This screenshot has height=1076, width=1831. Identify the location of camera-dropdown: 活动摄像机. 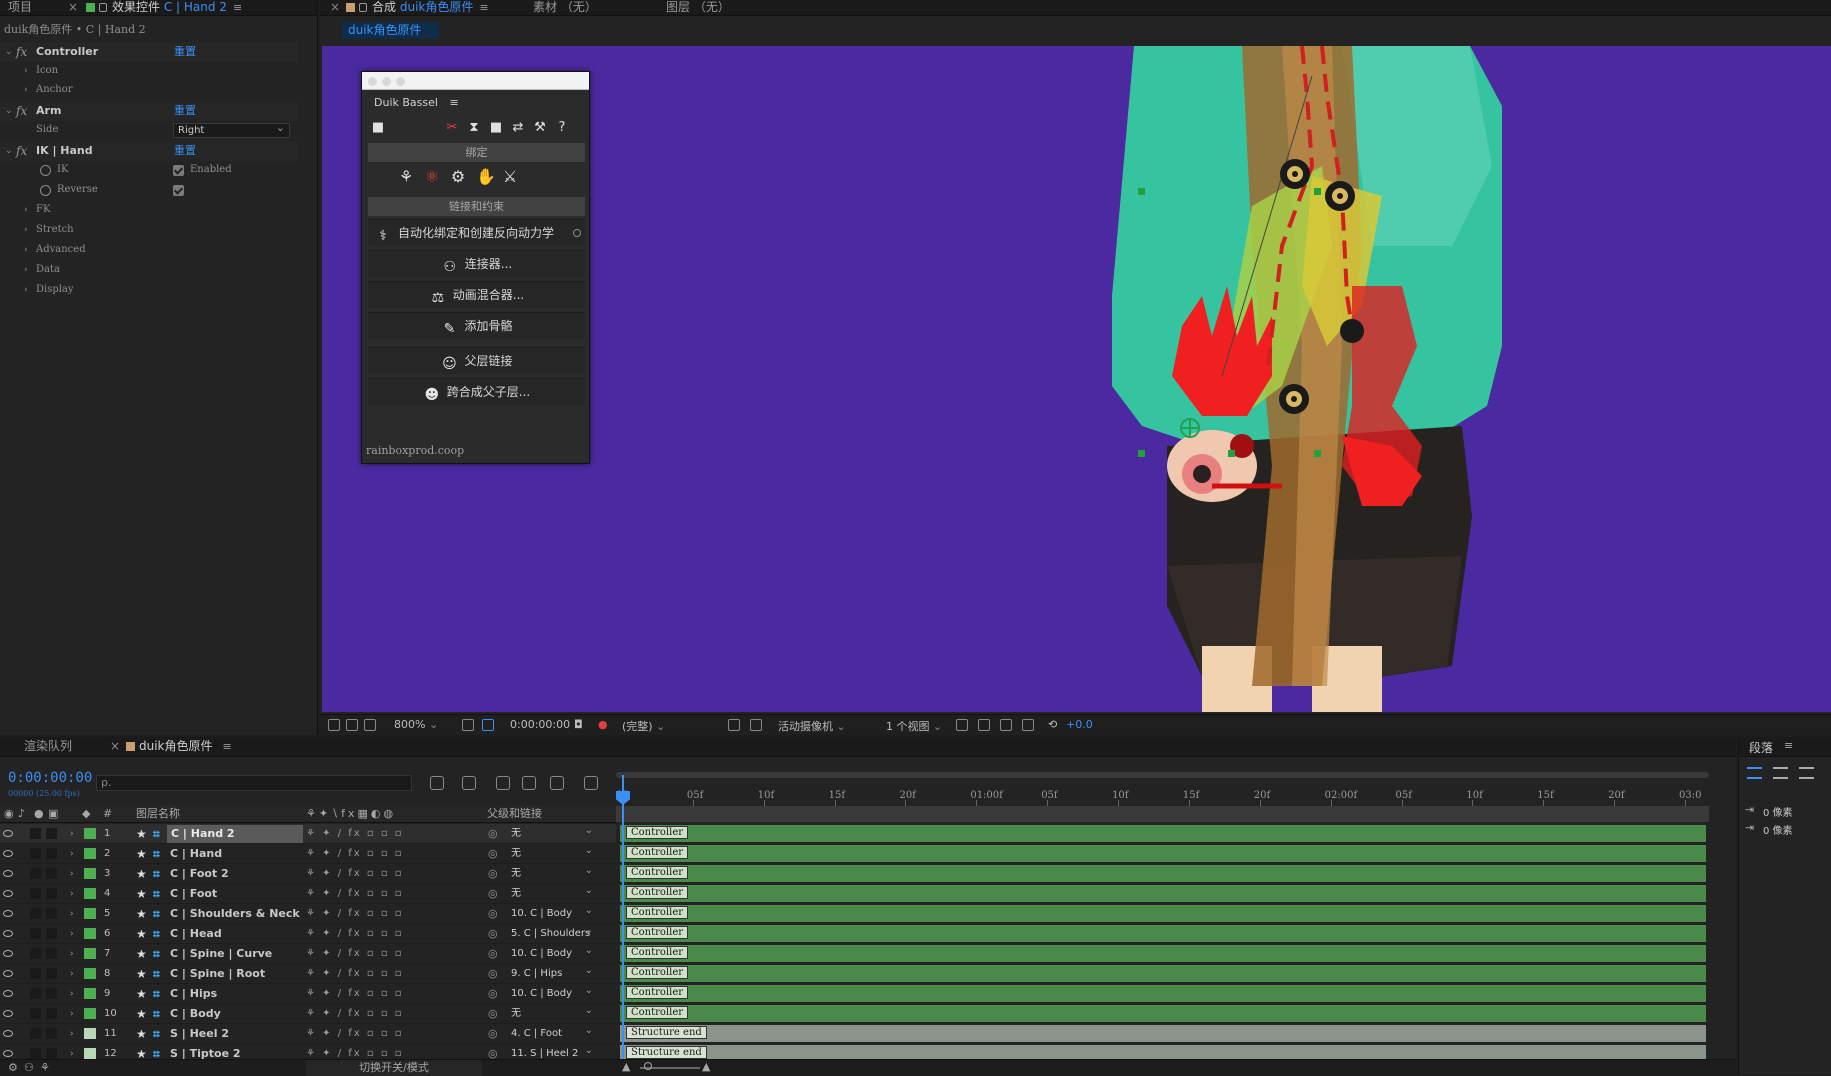
(812, 726).